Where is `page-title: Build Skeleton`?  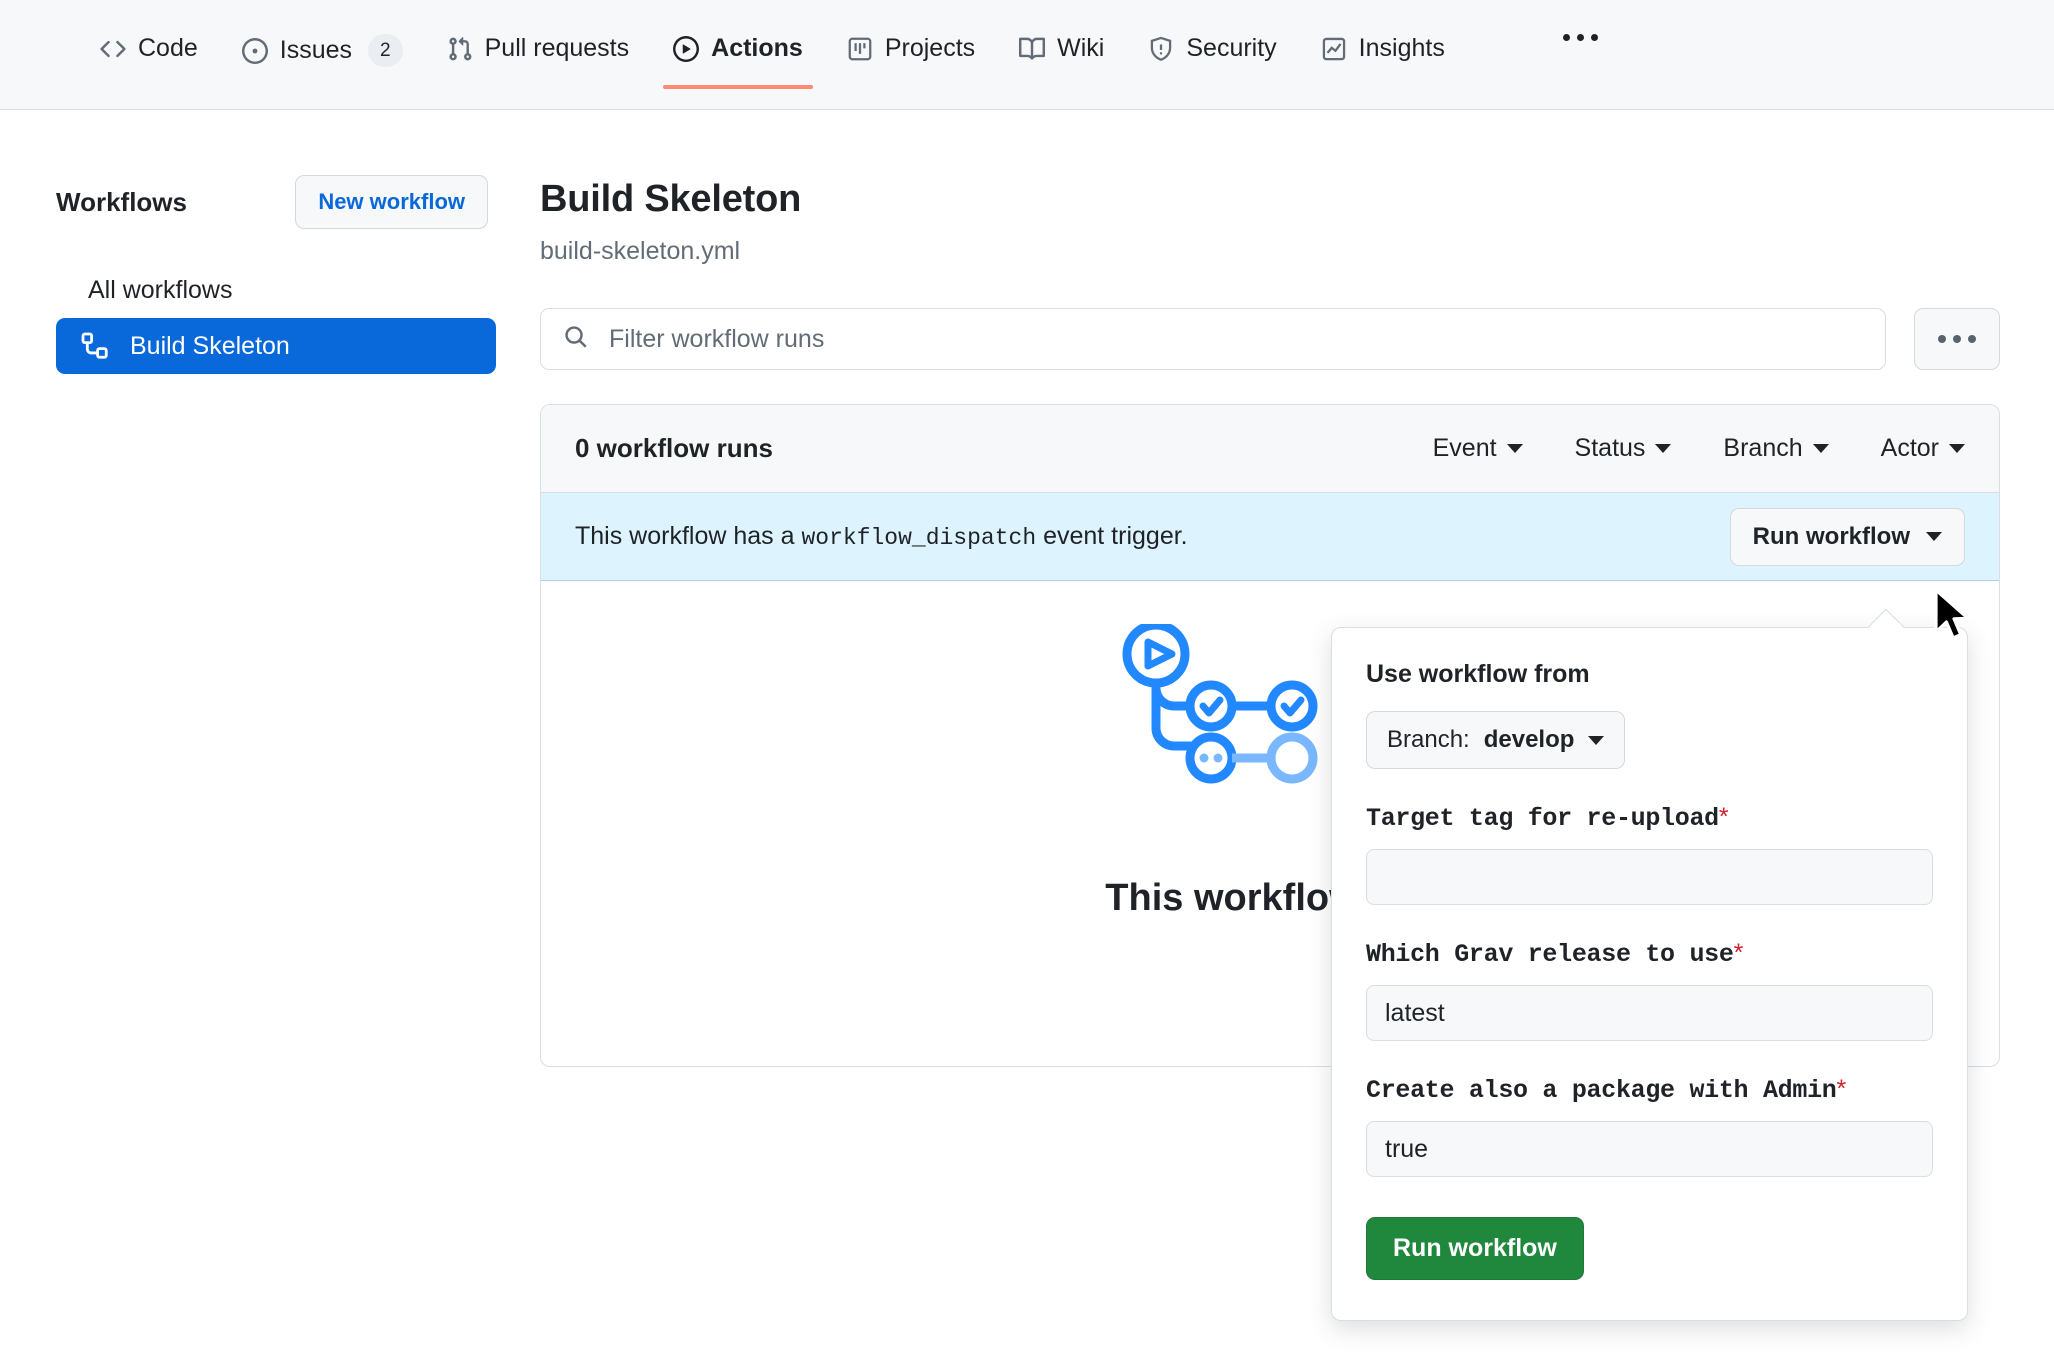 page-title: Build Skeleton is located at coordinates (671, 199).